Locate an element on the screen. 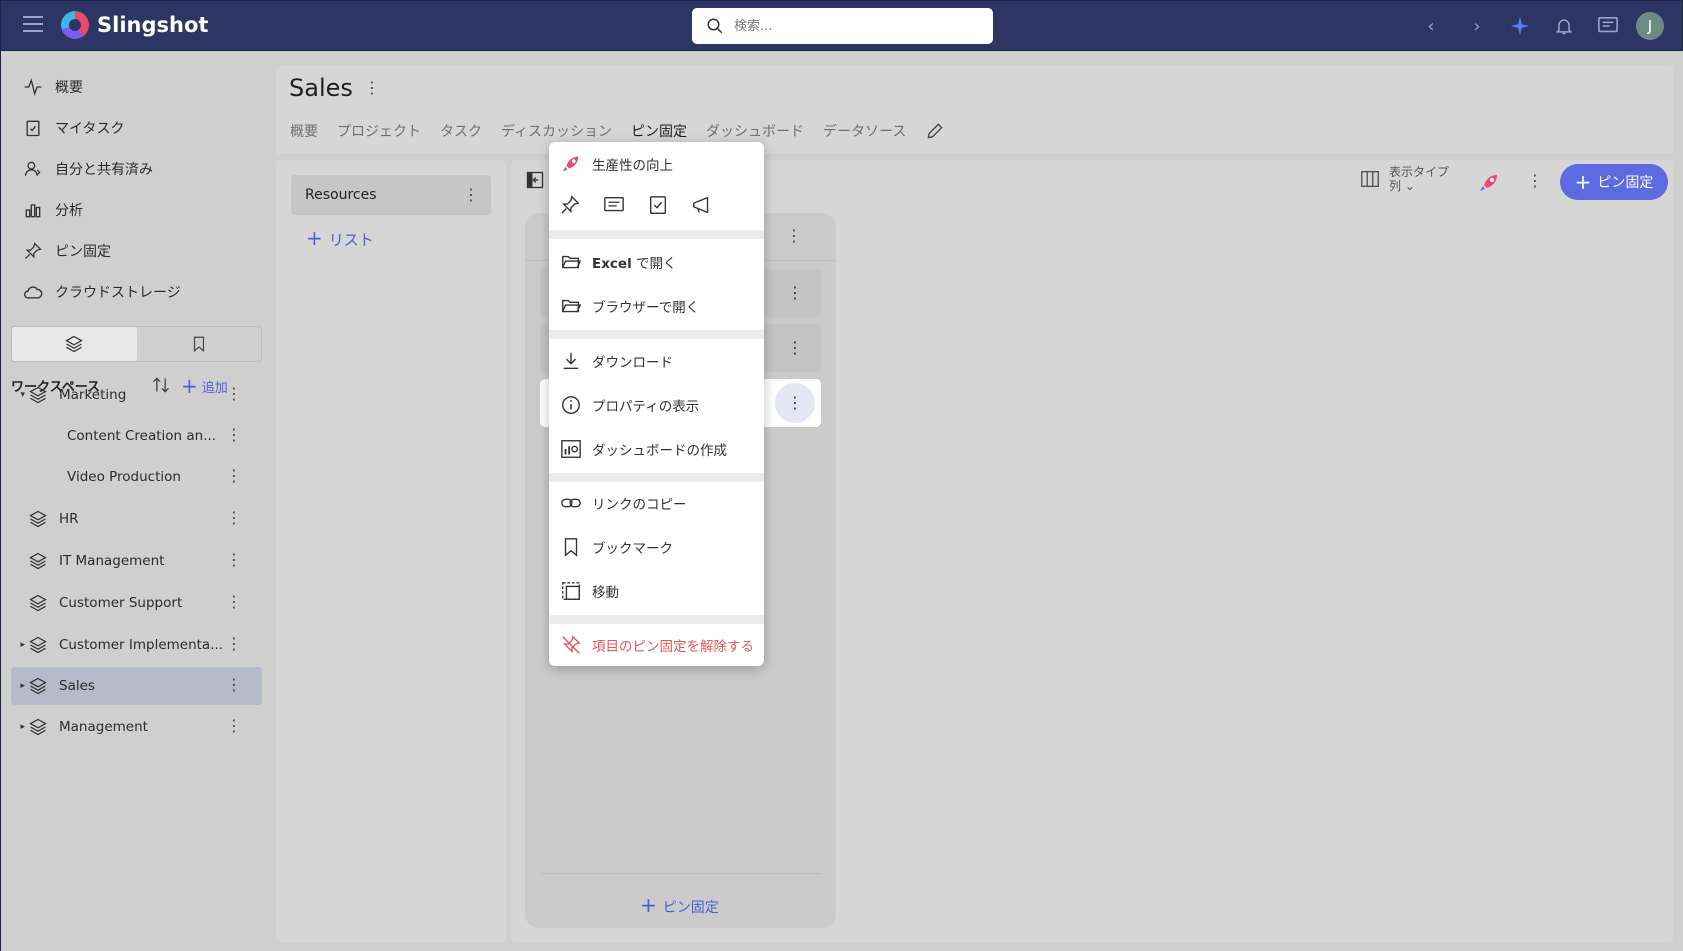 The image size is (1683, 951). user-share-icon is located at coordinates (32, 168).